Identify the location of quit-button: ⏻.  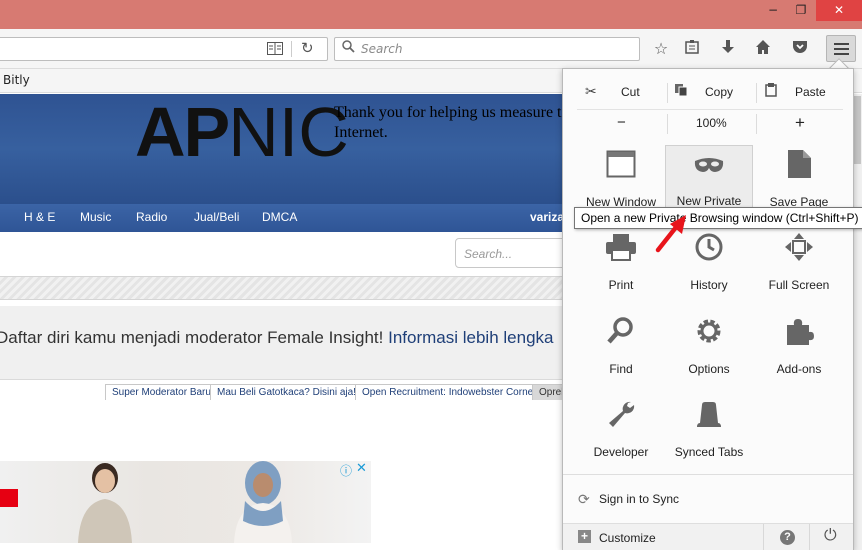
(831, 537).